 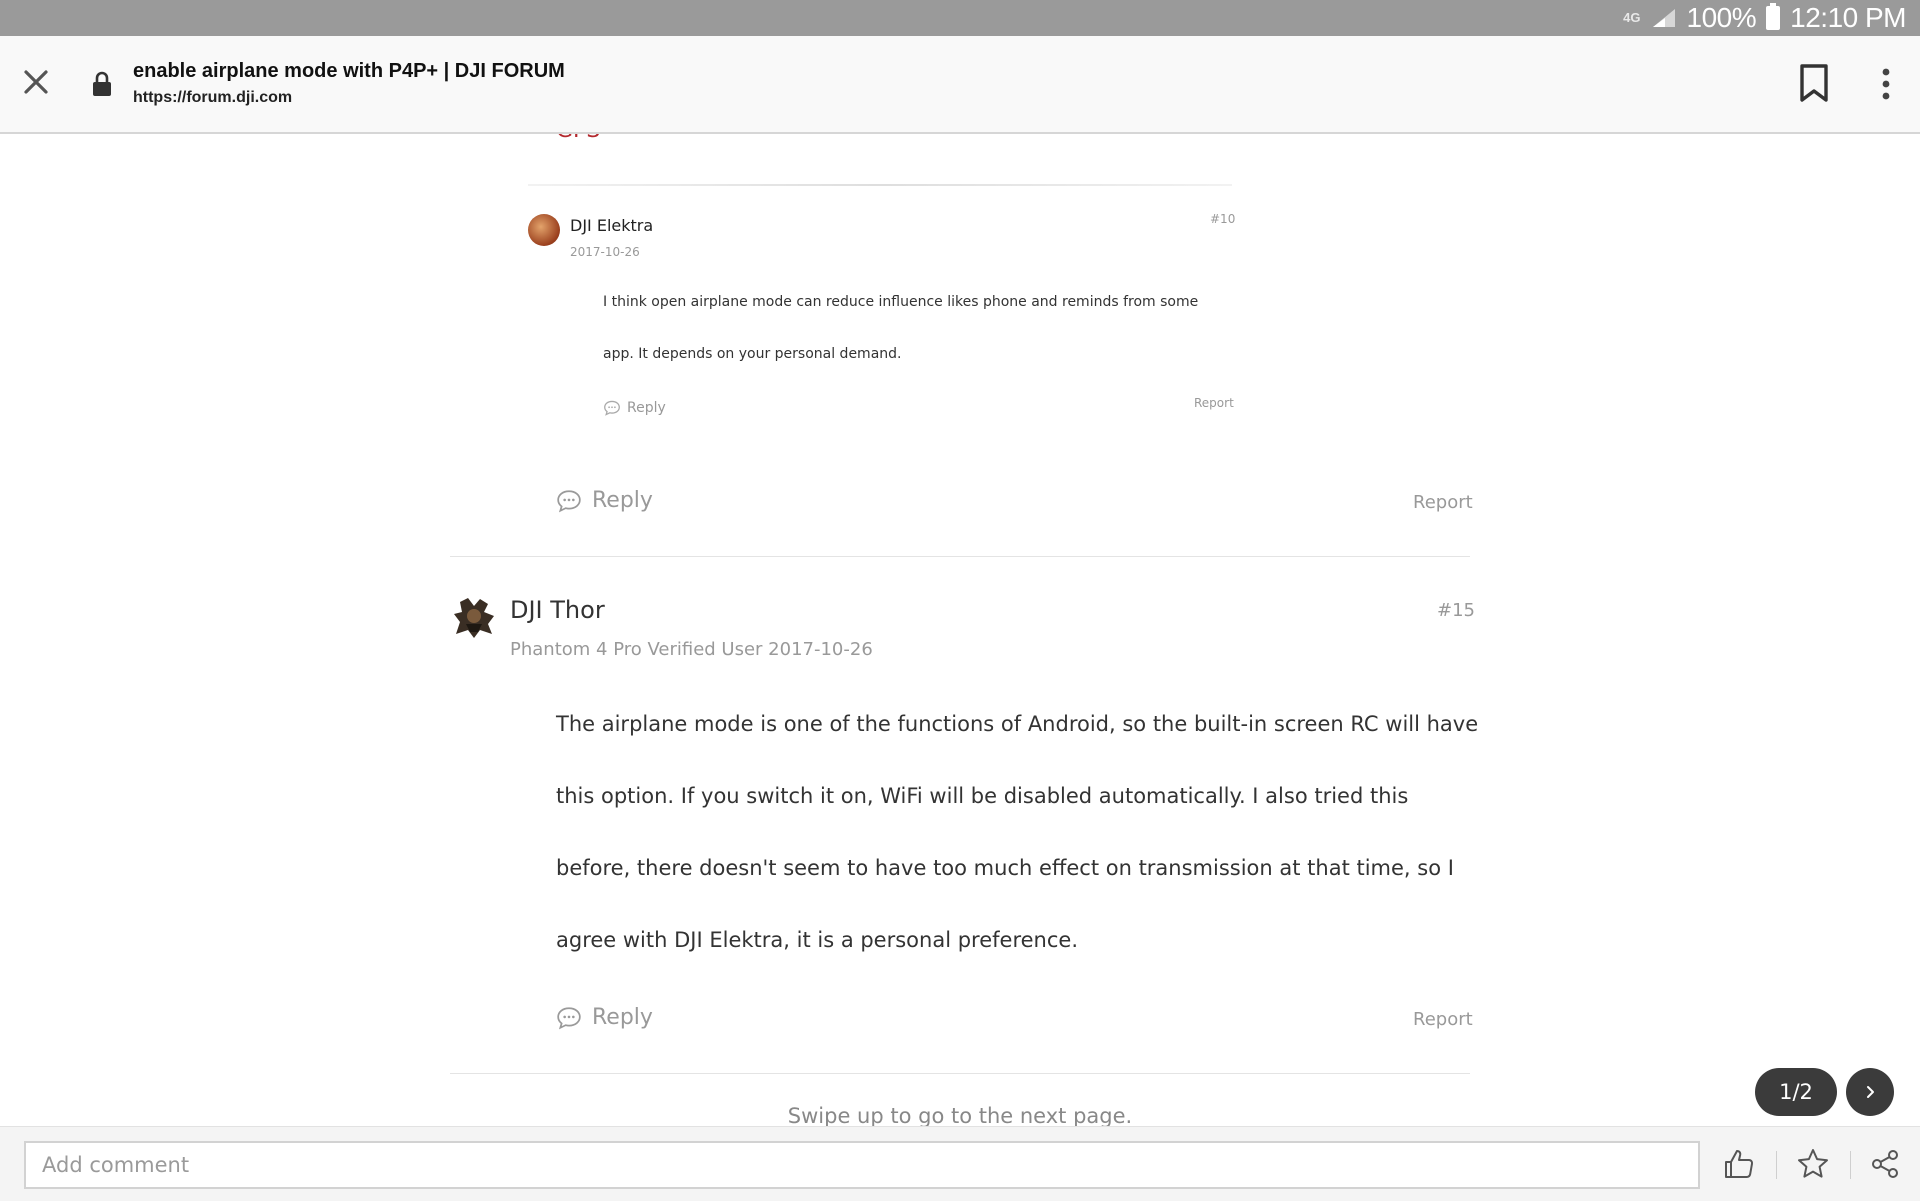 What do you see at coordinates (1814, 83) in the screenshot?
I see `bookmark-icon` at bounding box center [1814, 83].